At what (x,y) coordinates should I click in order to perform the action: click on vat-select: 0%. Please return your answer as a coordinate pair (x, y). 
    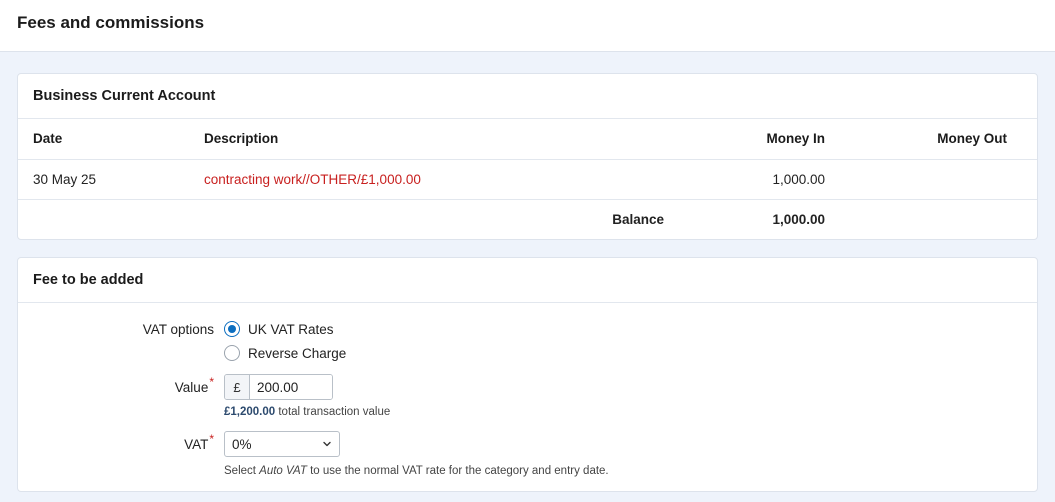
    Looking at the image, I should click on (282, 444).